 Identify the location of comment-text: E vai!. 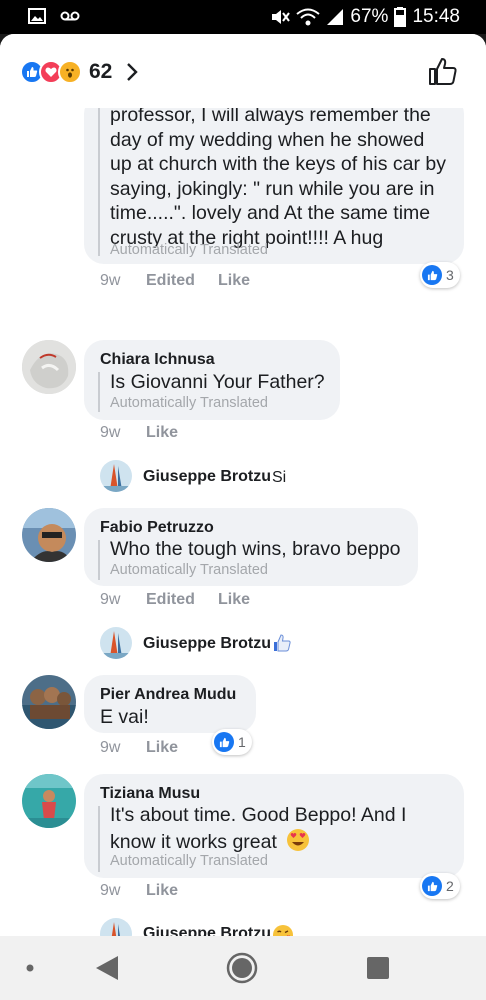
(124, 717).